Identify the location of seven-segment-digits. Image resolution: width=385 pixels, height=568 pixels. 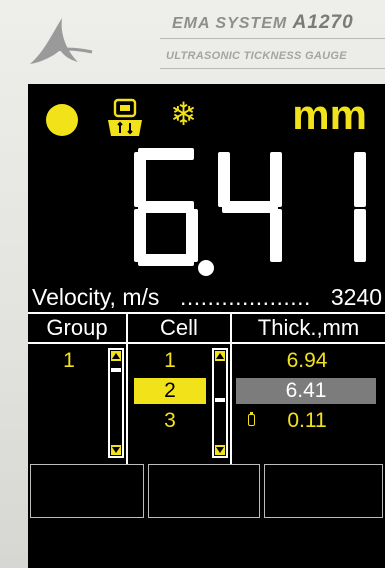
(250, 212).